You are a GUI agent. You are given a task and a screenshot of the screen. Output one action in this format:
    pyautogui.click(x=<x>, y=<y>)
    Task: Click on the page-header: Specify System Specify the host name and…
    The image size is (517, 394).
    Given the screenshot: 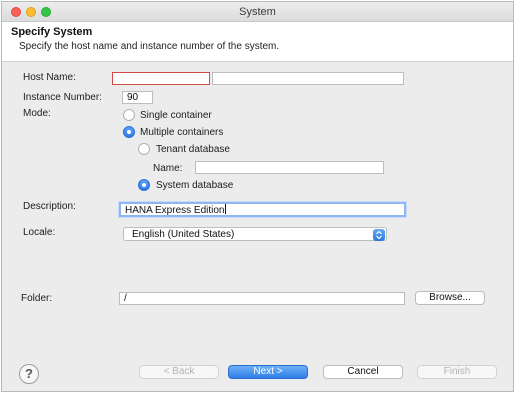 What is the action you would take?
    pyautogui.click(x=257, y=42)
    